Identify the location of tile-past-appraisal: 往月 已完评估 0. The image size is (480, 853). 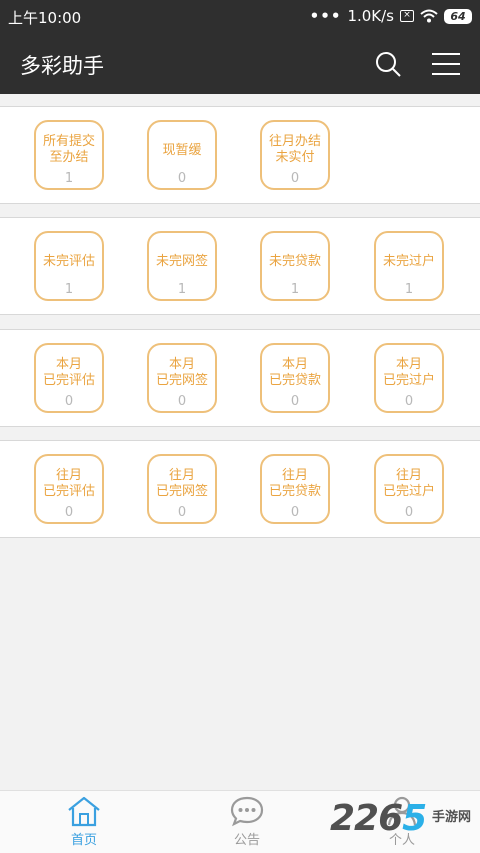
(69, 489).